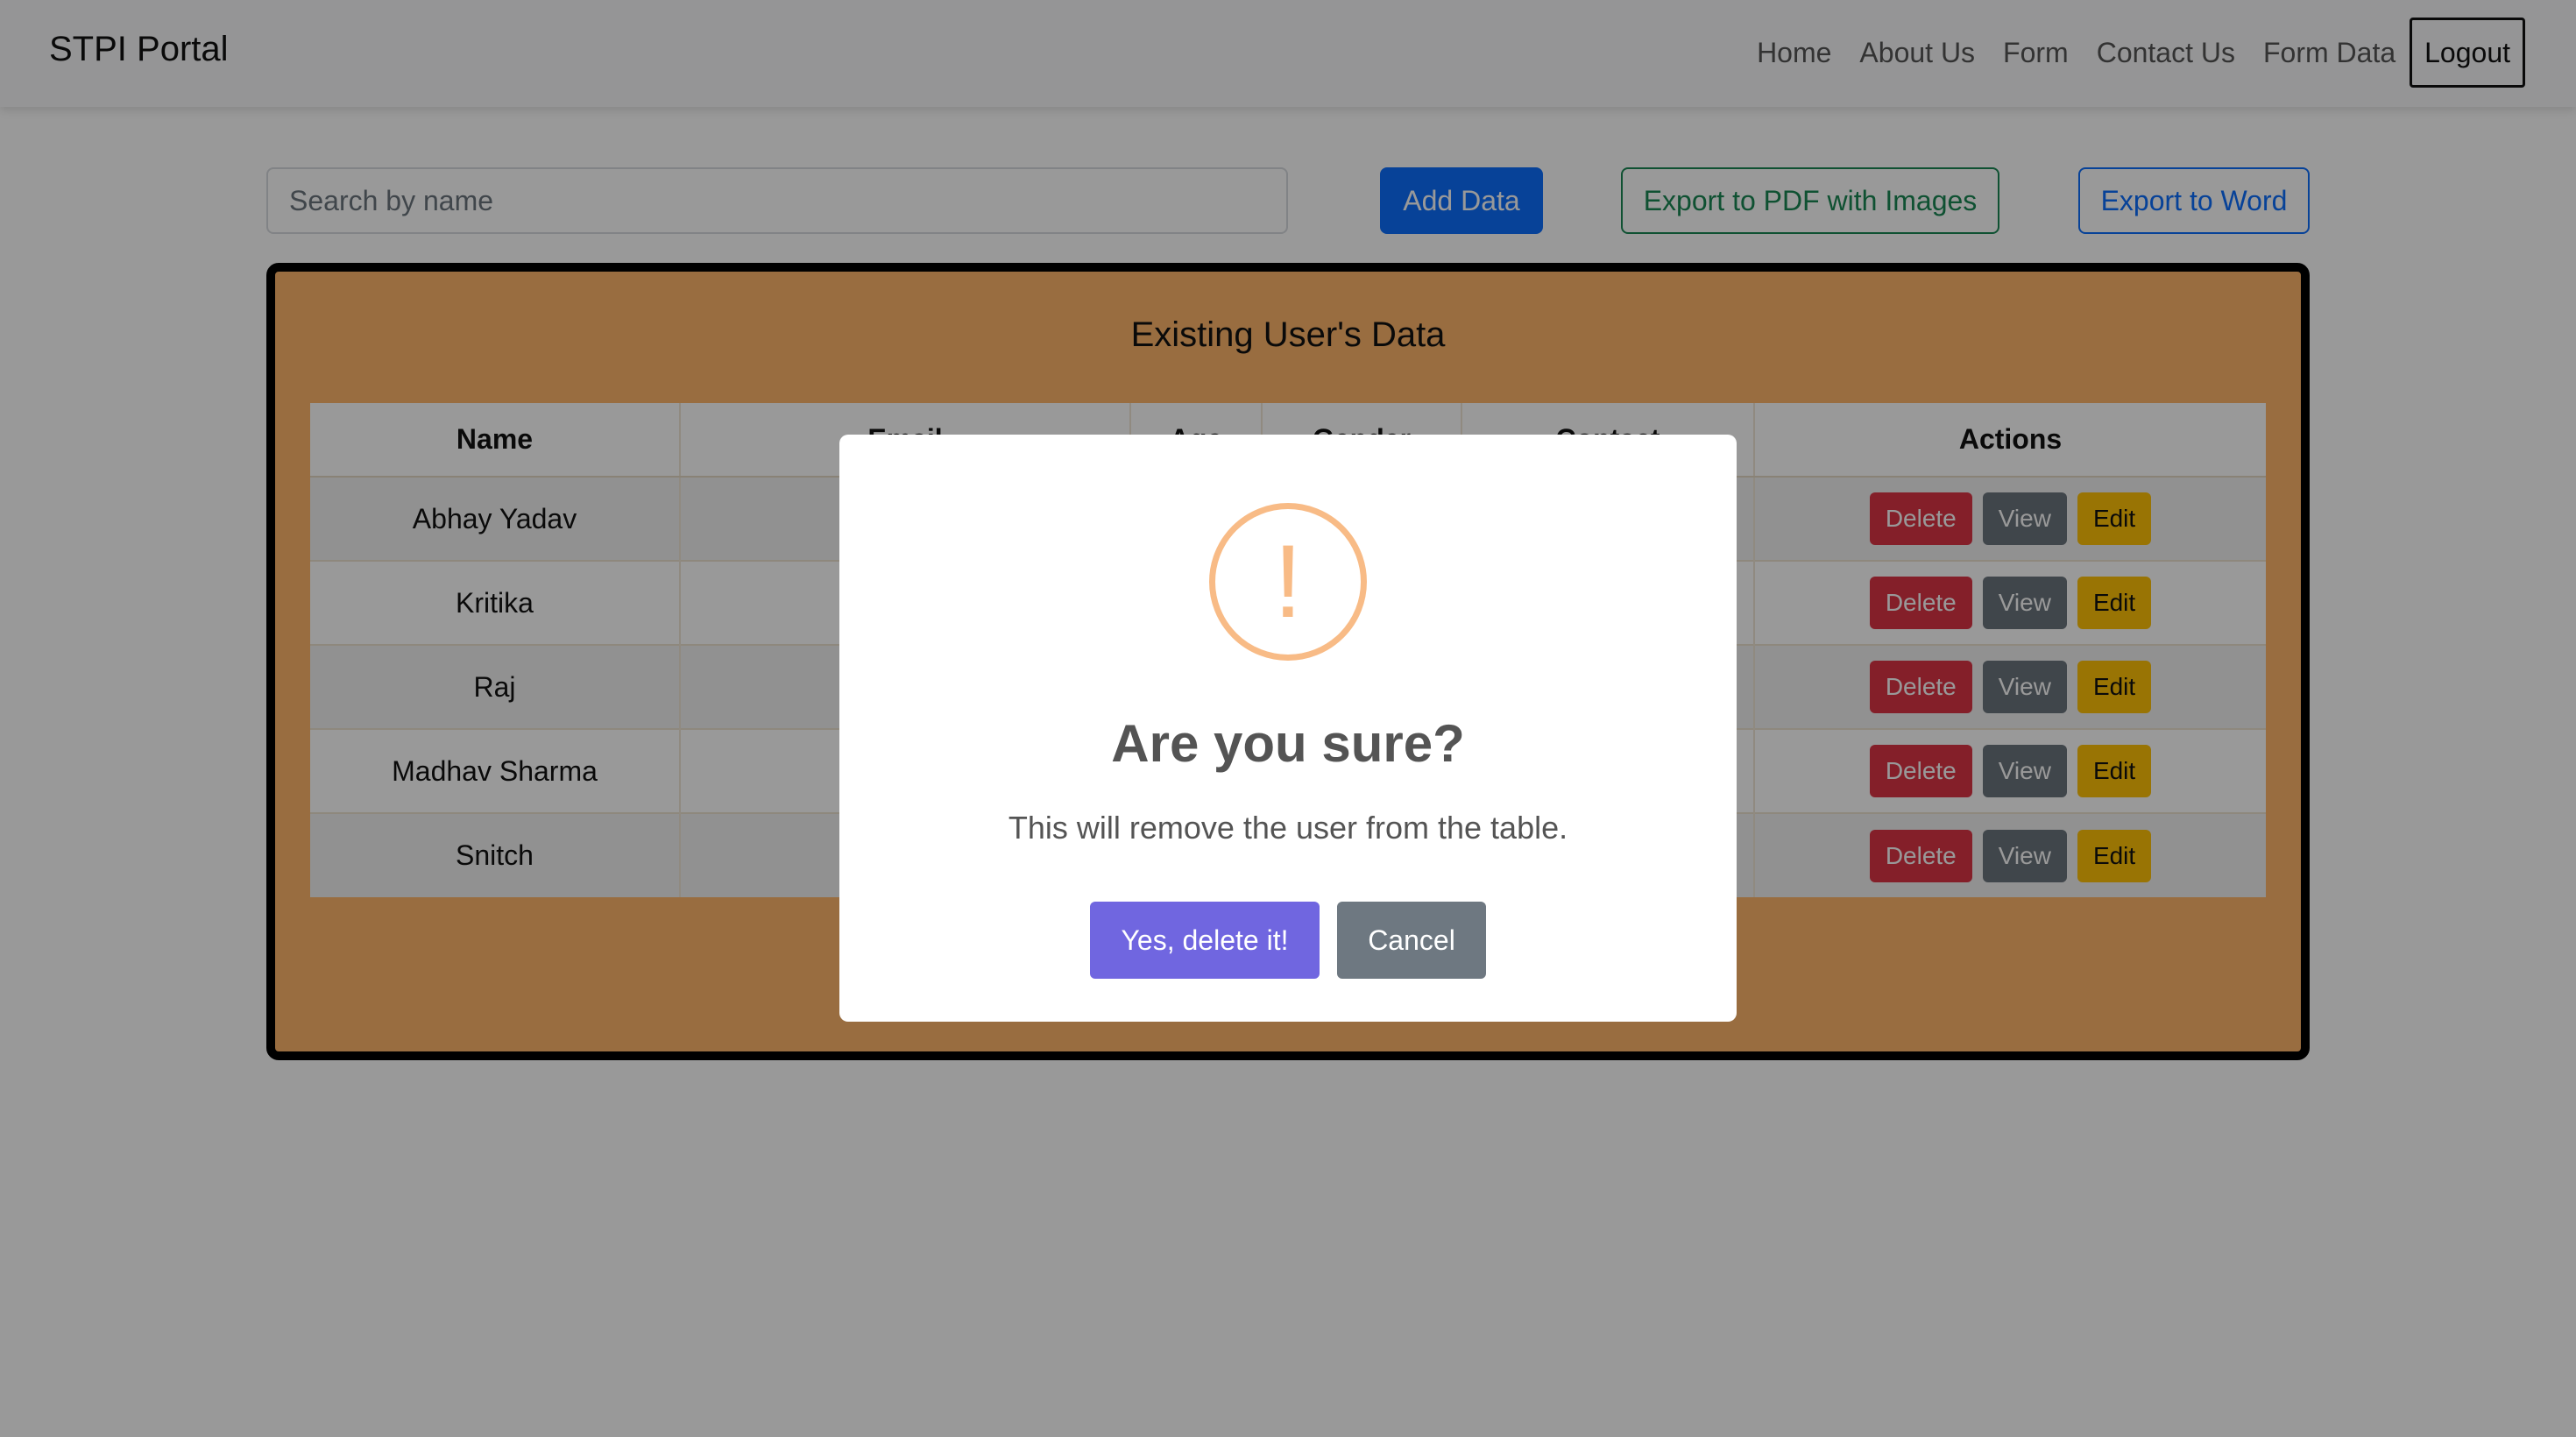 This screenshot has width=2576, height=1437. Describe the element at coordinates (1288, 743) in the screenshot. I see `dialog-title: Are you sure?` at that location.